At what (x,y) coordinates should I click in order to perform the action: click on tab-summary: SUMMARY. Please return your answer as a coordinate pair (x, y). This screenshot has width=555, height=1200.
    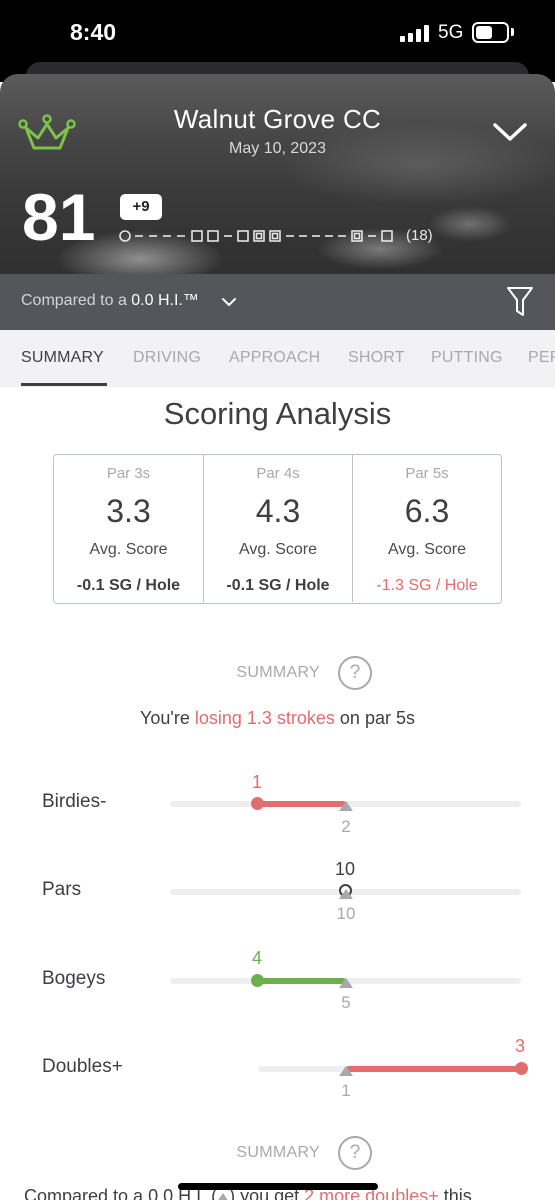
    Looking at the image, I should click on (62, 358).